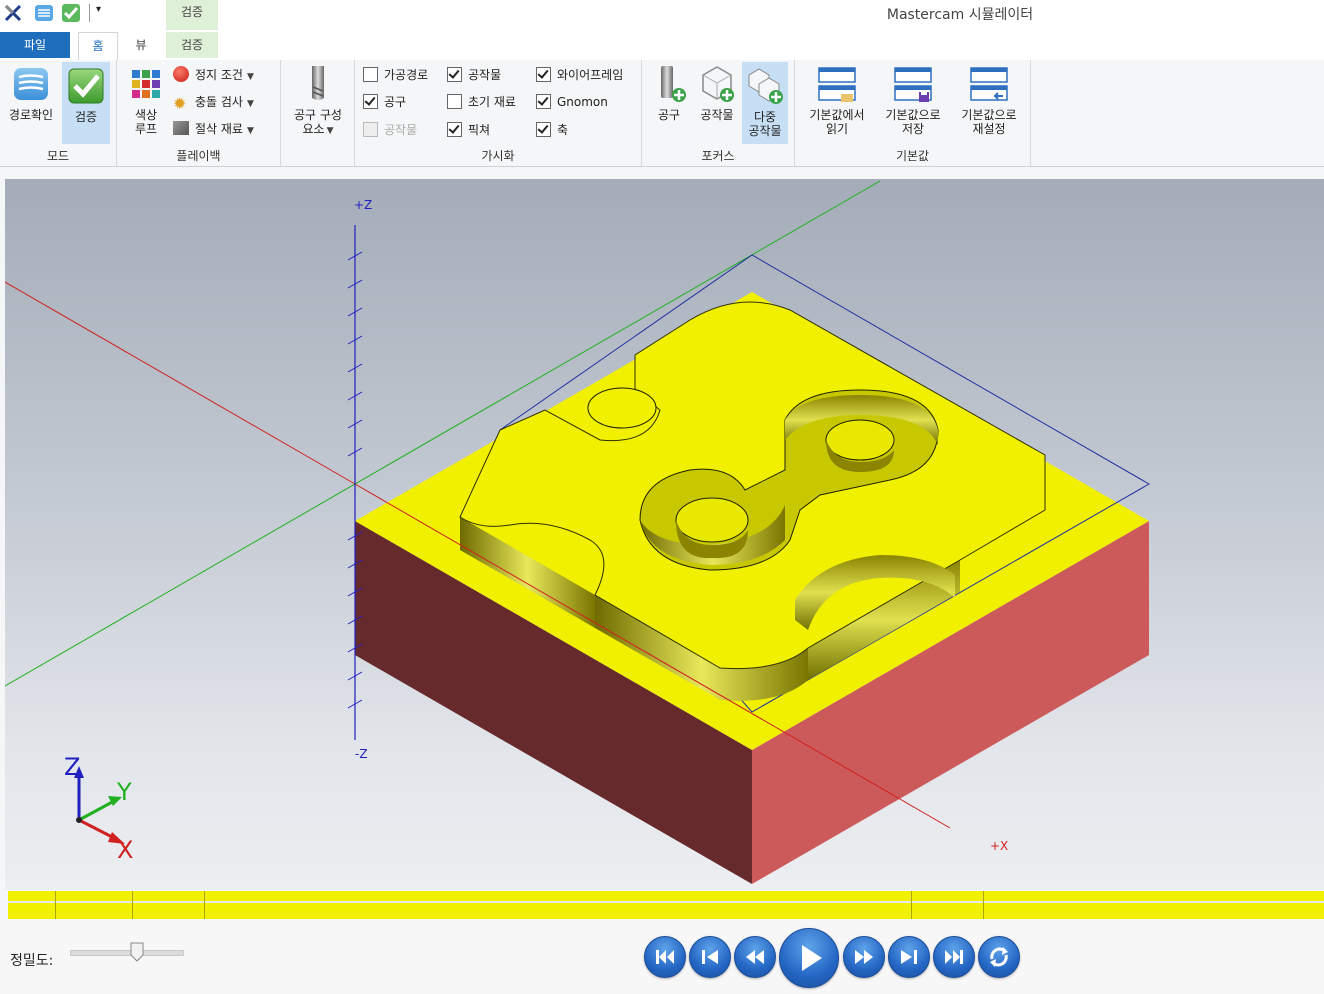  I want to click on group-focus-label: 포커스, so click(718, 156).